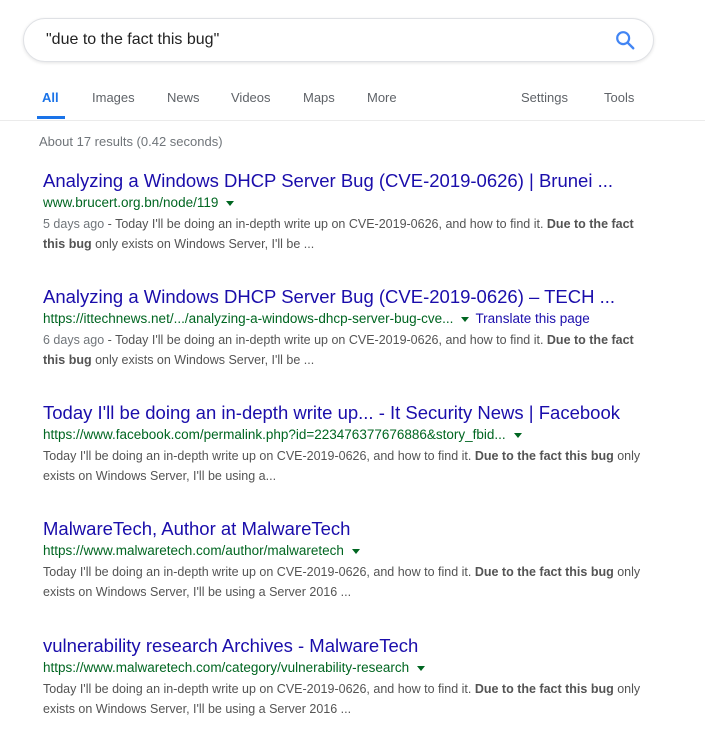 This screenshot has width=705, height=743. Describe the element at coordinates (74, 340) in the screenshot. I see `result-date: 6 days ago` at that location.